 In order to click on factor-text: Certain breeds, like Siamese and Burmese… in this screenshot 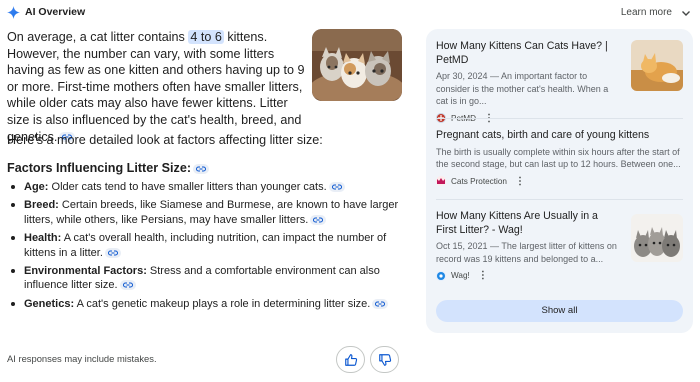, I will do `click(211, 212)`.